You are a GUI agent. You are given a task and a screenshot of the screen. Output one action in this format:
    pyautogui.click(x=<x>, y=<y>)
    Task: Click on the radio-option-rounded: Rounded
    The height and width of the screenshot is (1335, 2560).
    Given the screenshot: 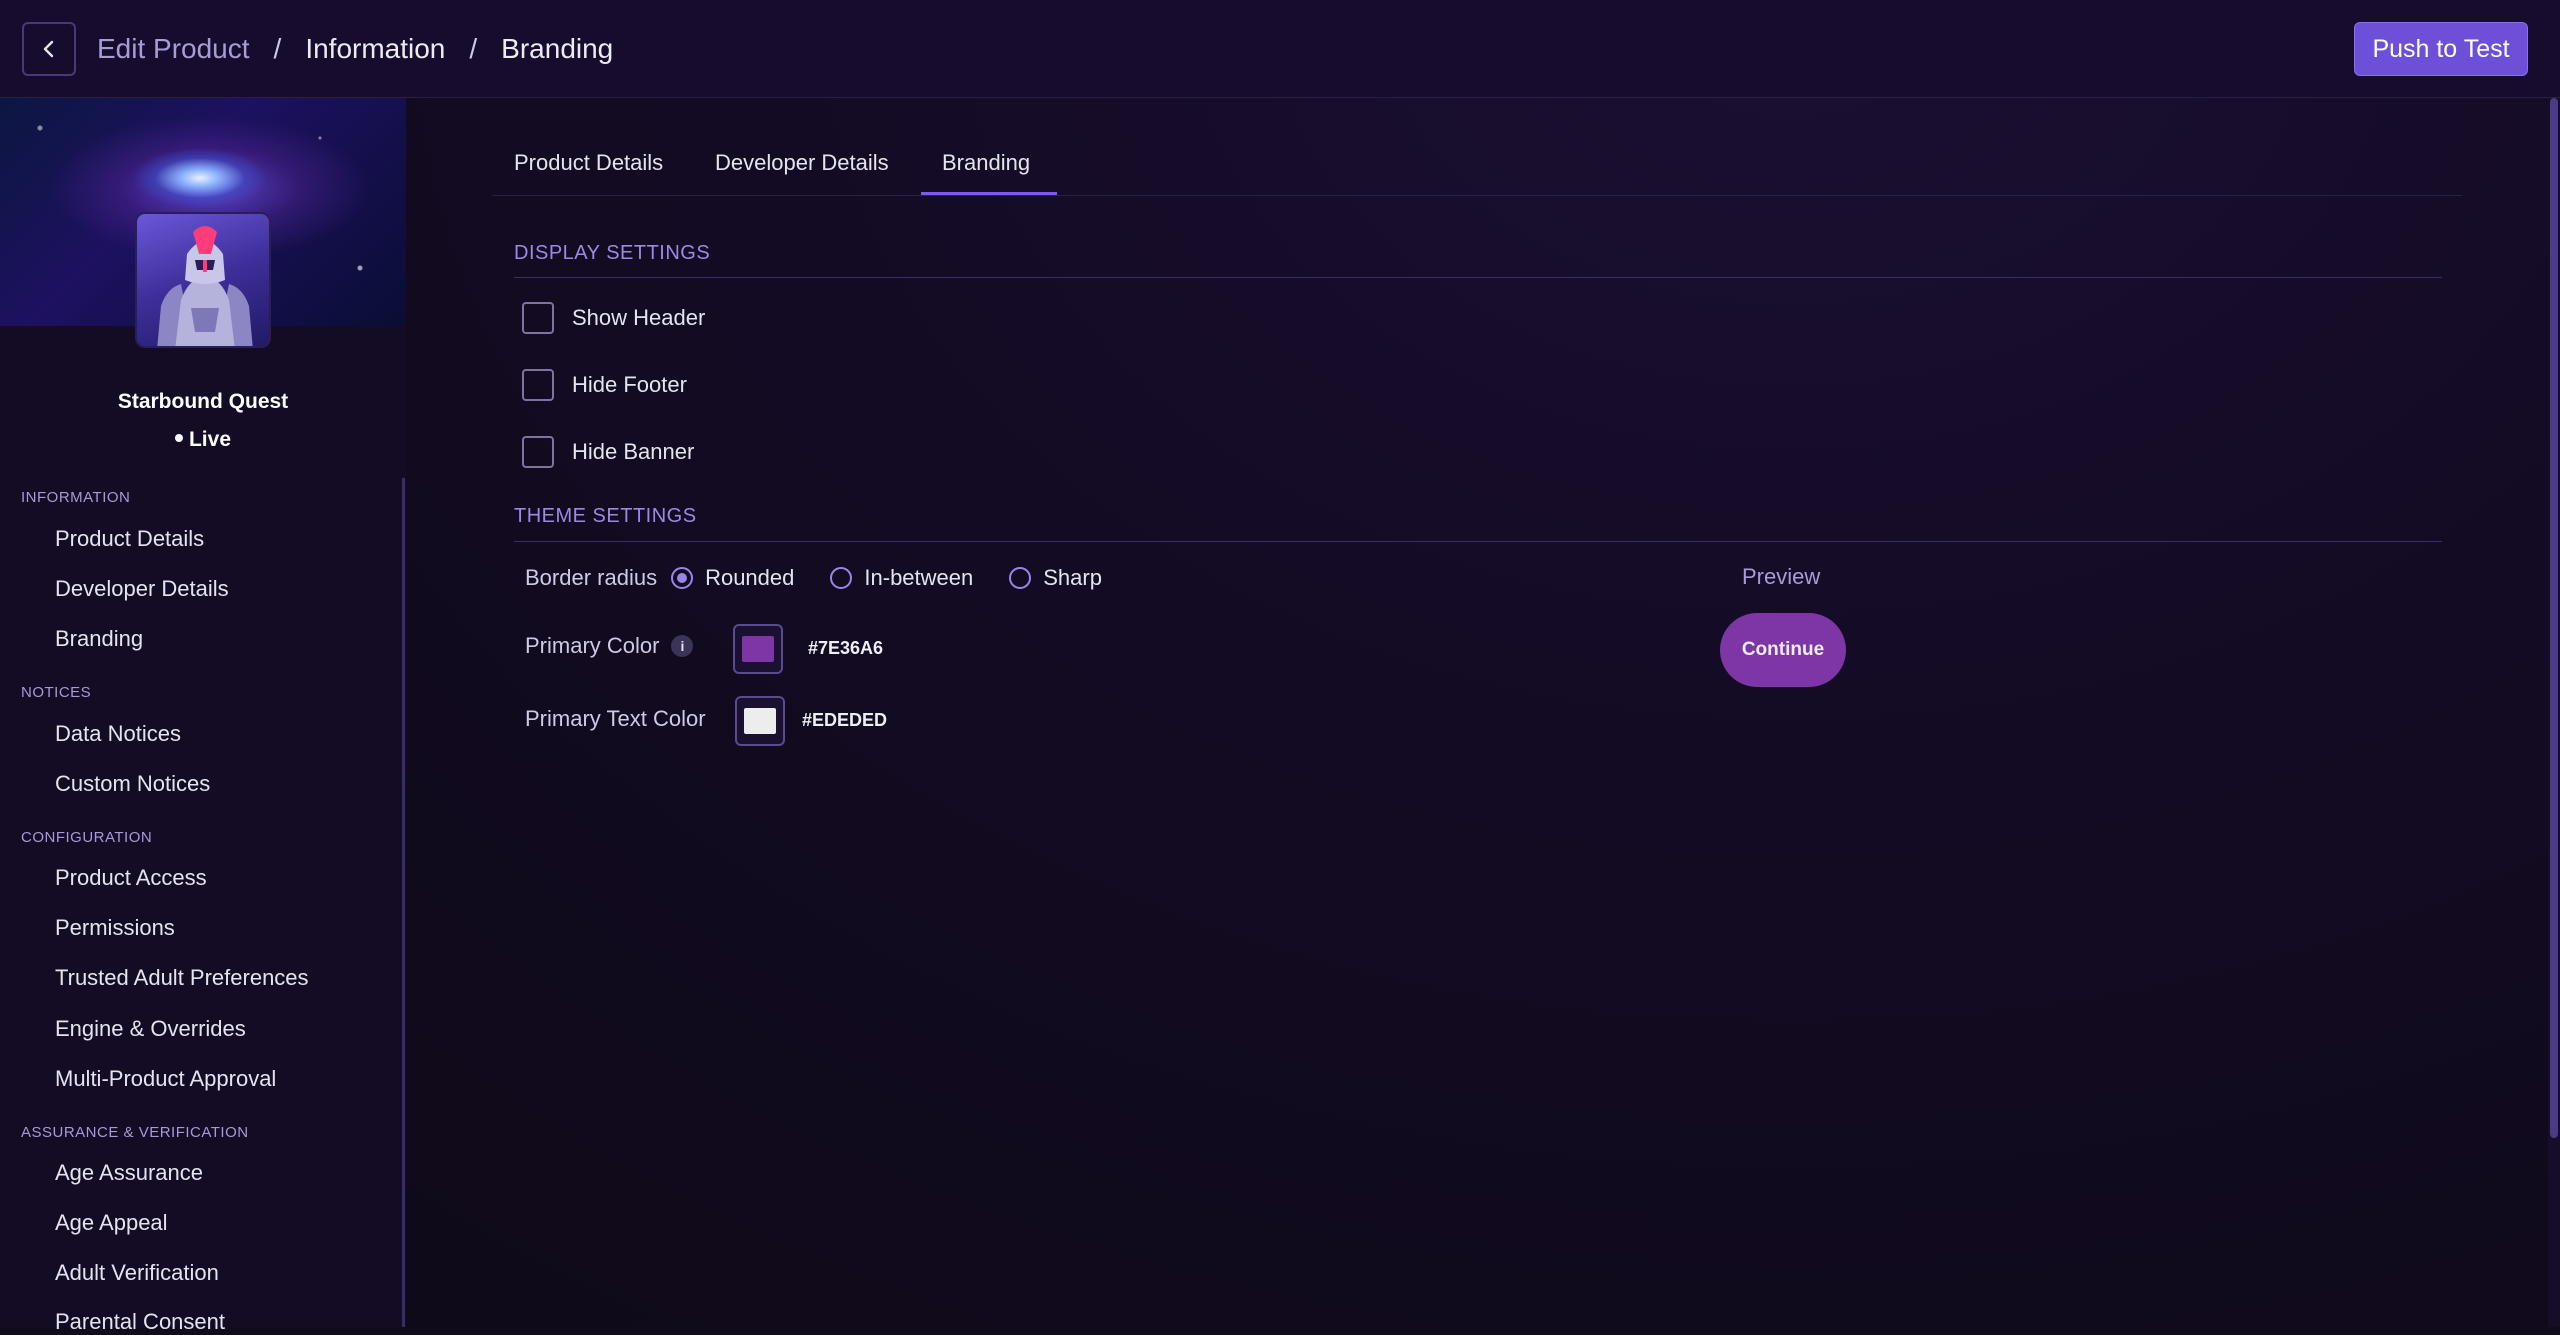 What is the action you would take?
    pyautogui.click(x=732, y=578)
    